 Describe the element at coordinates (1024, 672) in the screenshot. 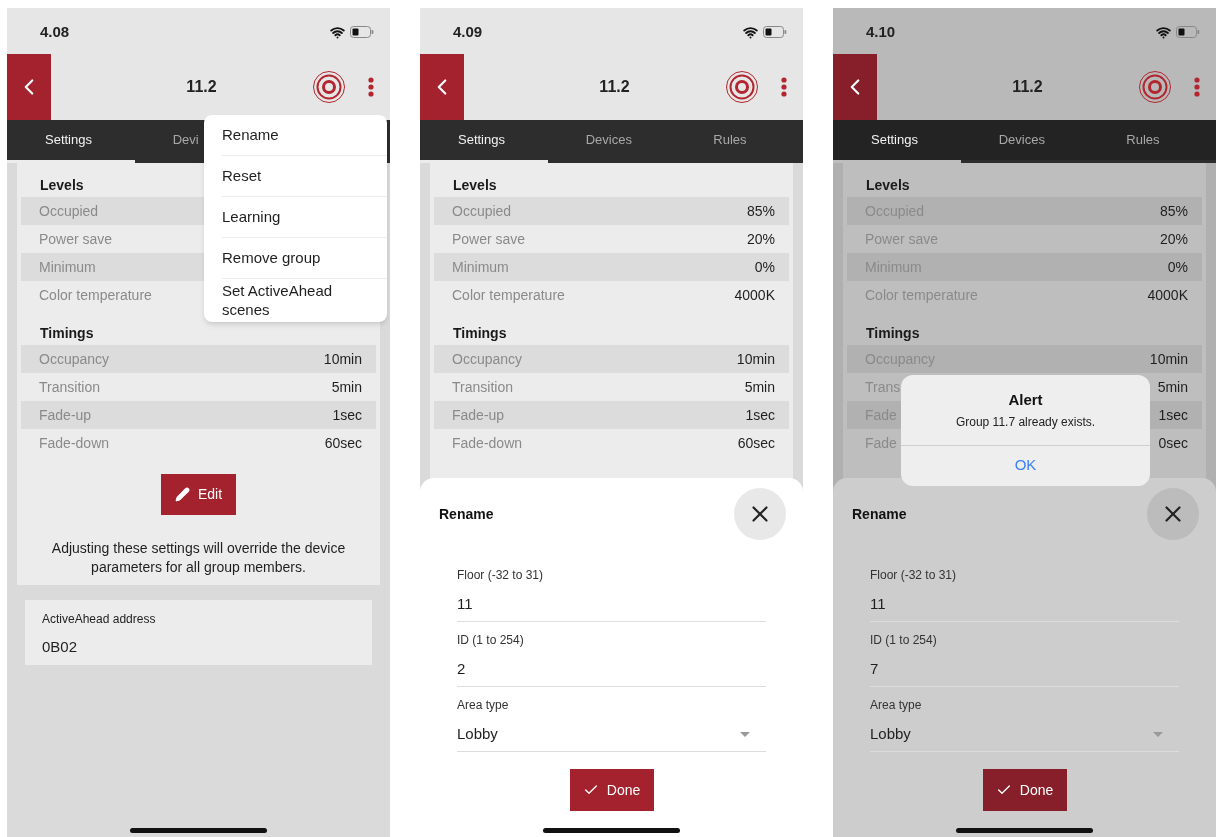

I see `input-field: 7` at that location.